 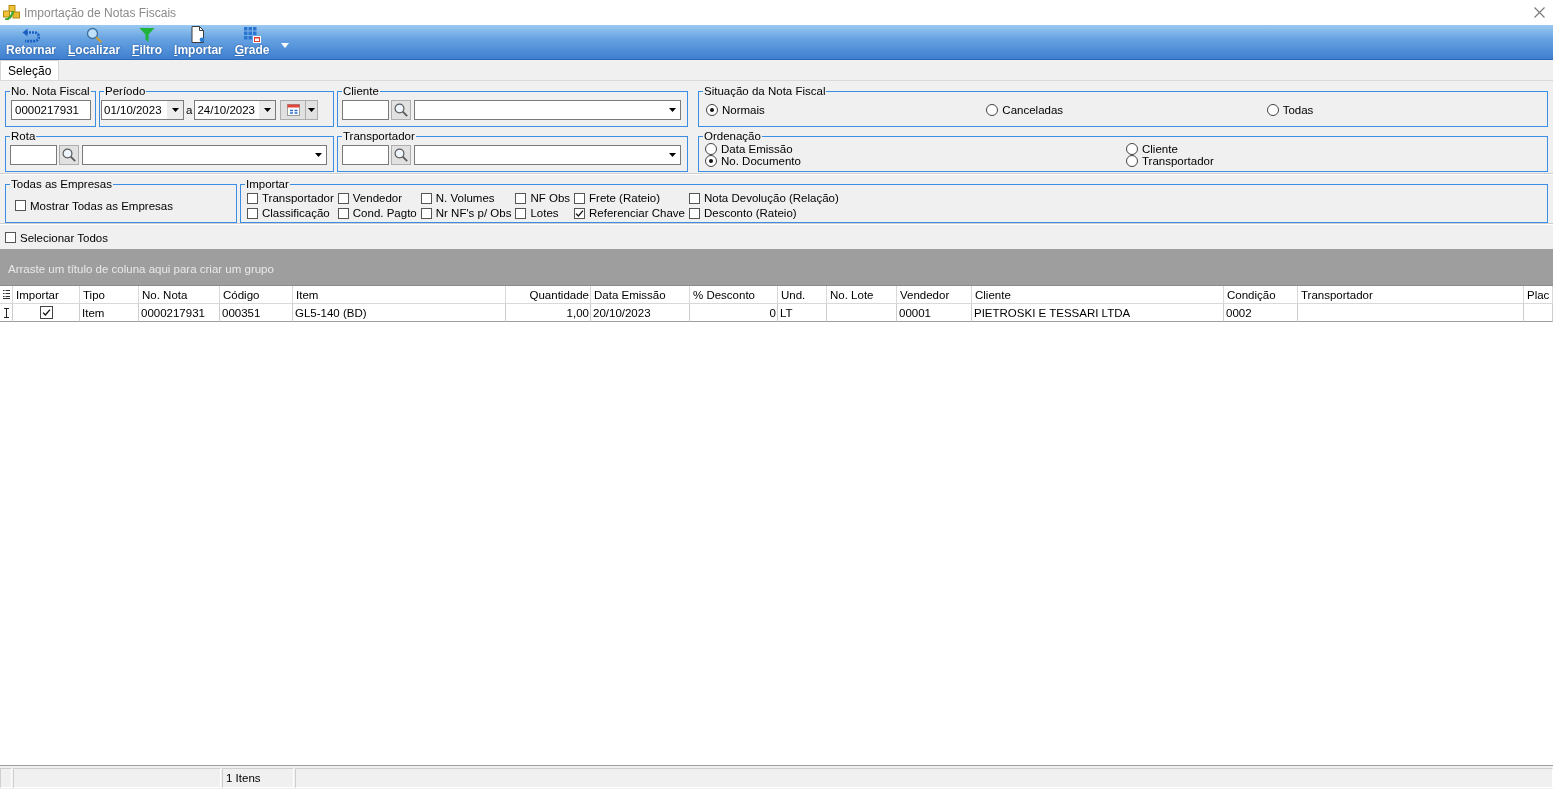 I want to click on column-header: Item, so click(x=399, y=295).